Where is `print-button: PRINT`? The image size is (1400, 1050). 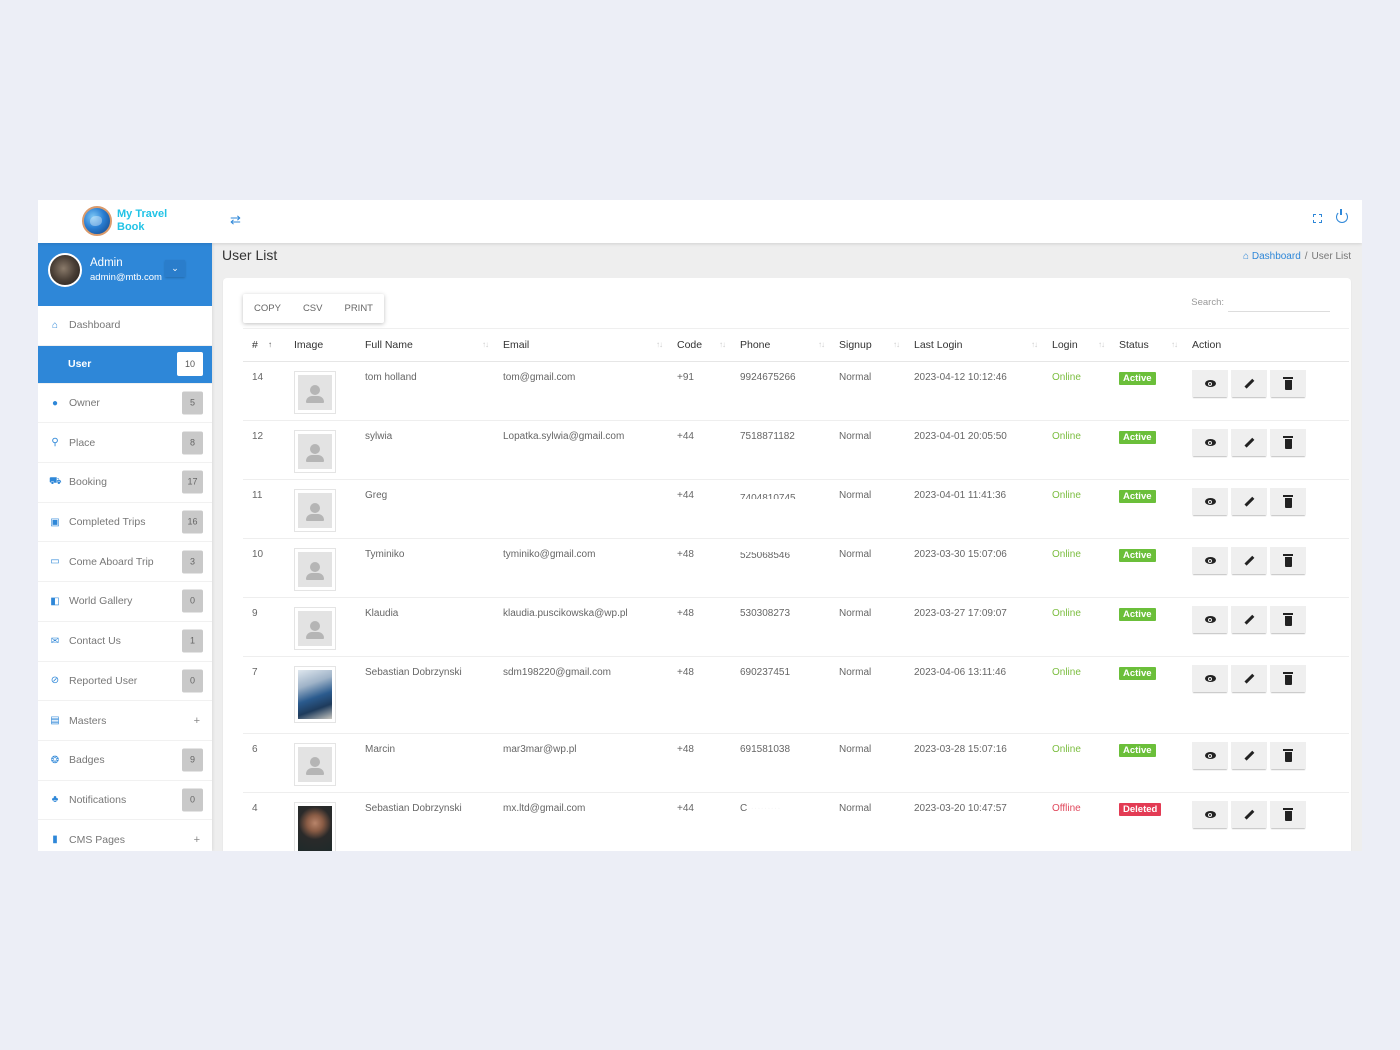
print-button: PRINT is located at coordinates (358, 308).